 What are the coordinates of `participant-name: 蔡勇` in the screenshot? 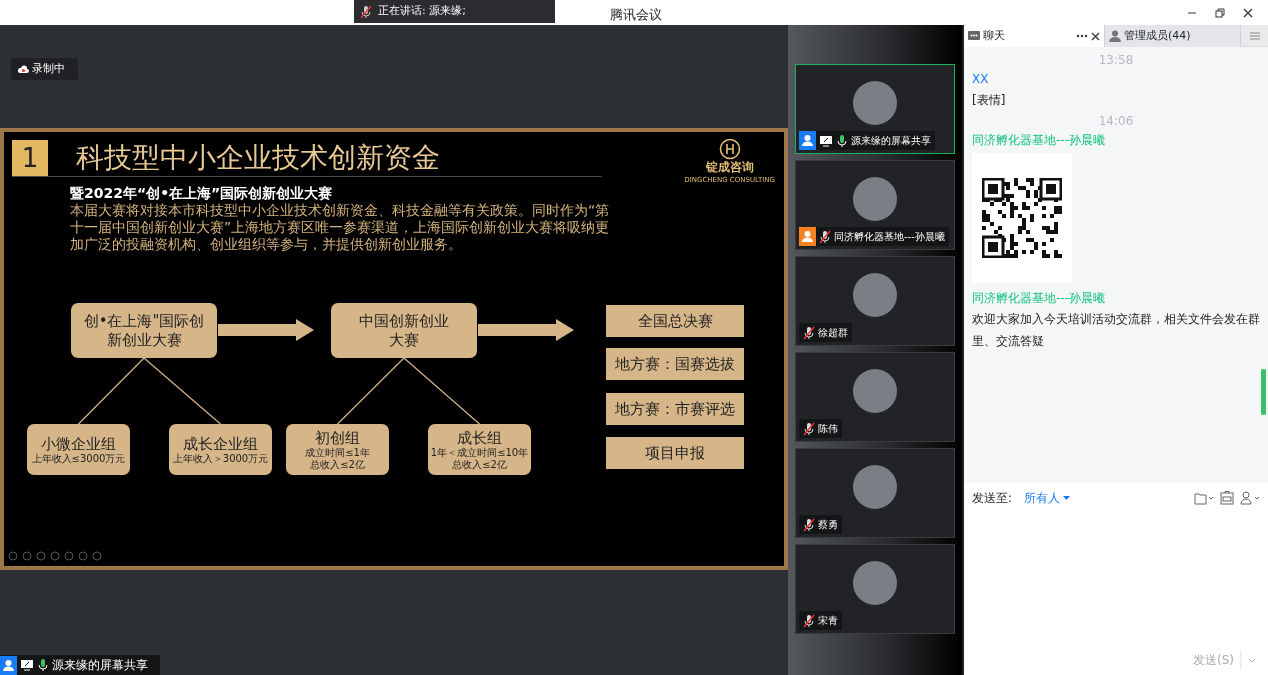 It's located at (828, 525).